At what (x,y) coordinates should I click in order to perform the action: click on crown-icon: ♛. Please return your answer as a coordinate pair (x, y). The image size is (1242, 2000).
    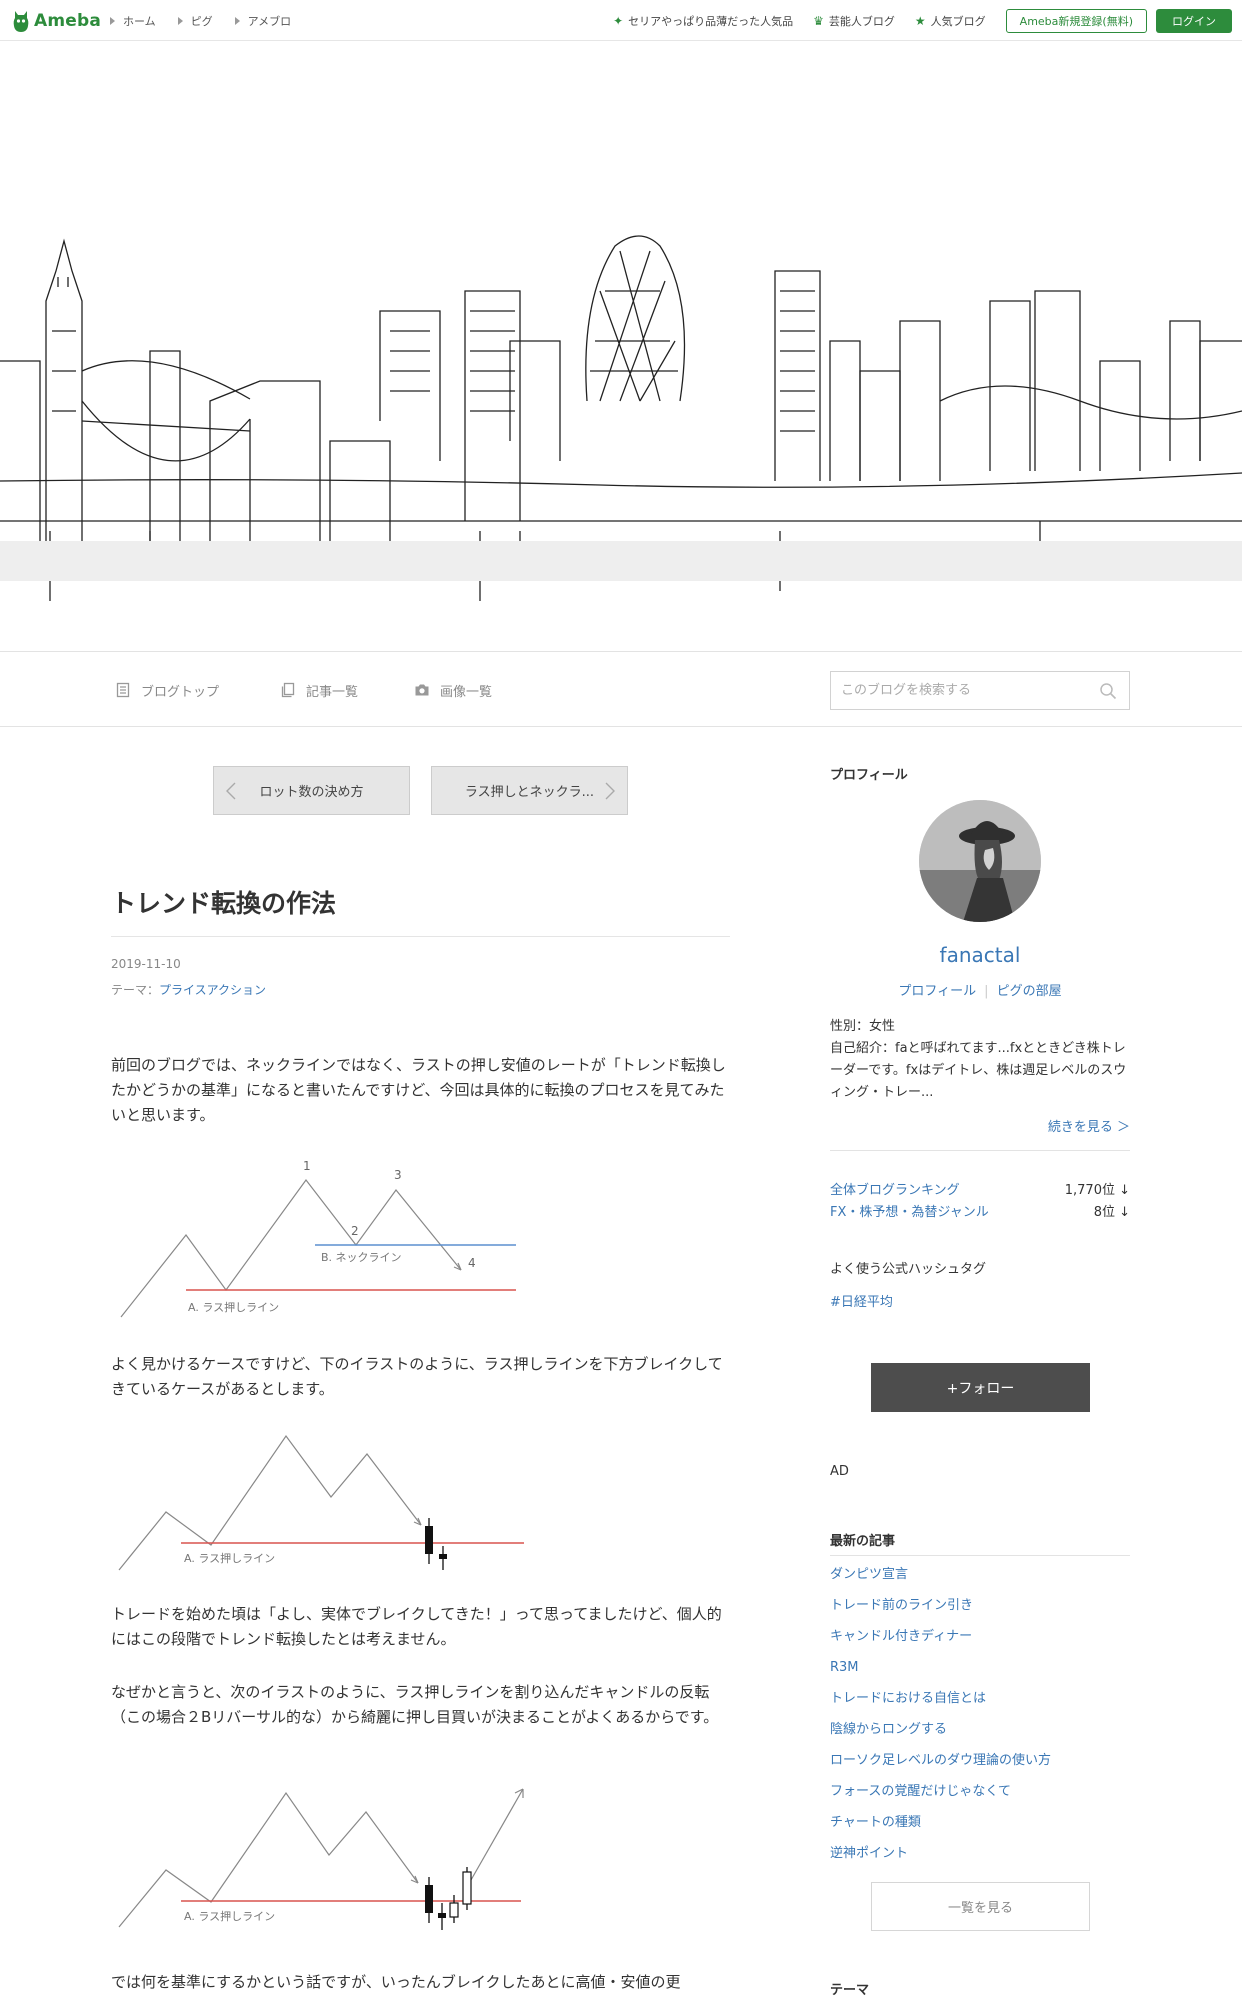
    Looking at the image, I should click on (818, 20).